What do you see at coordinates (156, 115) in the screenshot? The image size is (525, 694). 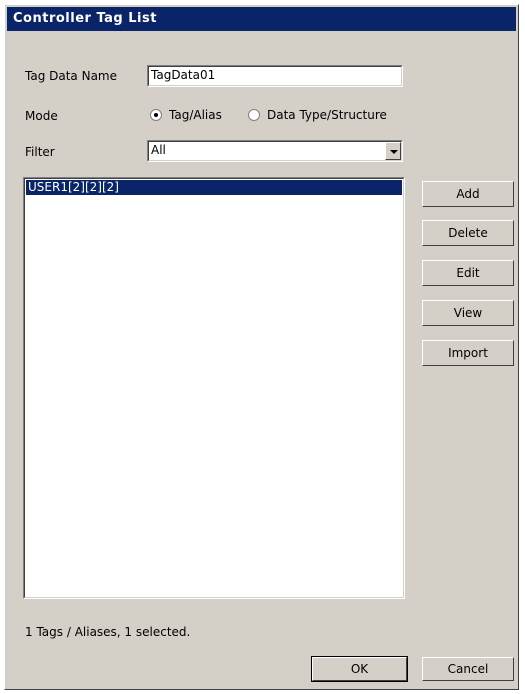 I see `radio-selected-icon` at bounding box center [156, 115].